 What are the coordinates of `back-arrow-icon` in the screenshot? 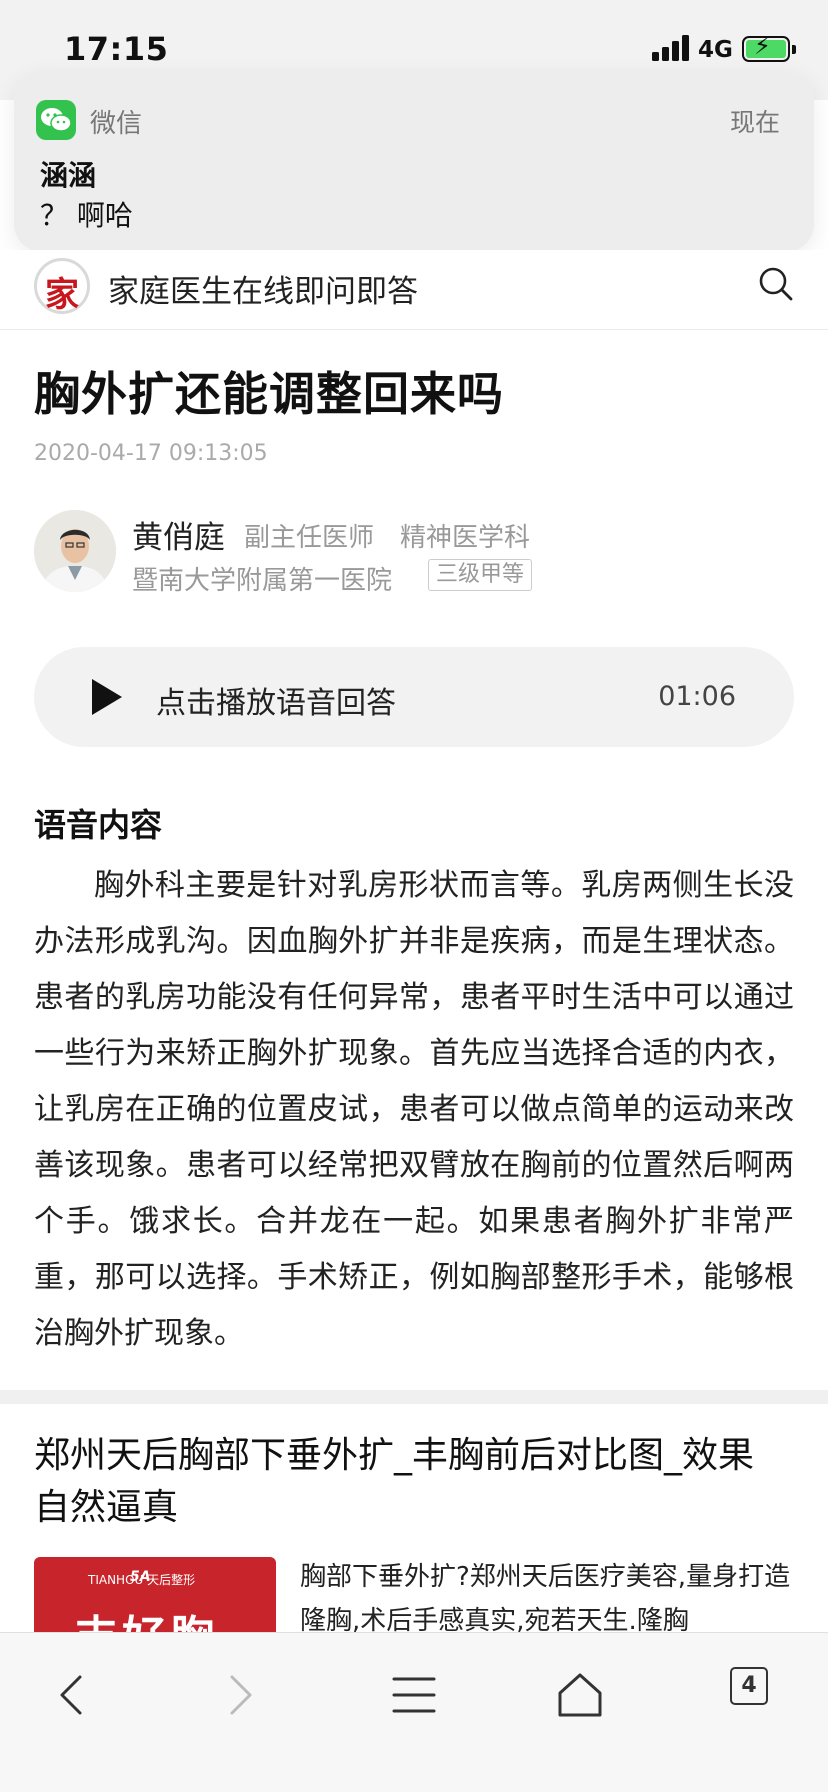 It's located at (72, 1695).